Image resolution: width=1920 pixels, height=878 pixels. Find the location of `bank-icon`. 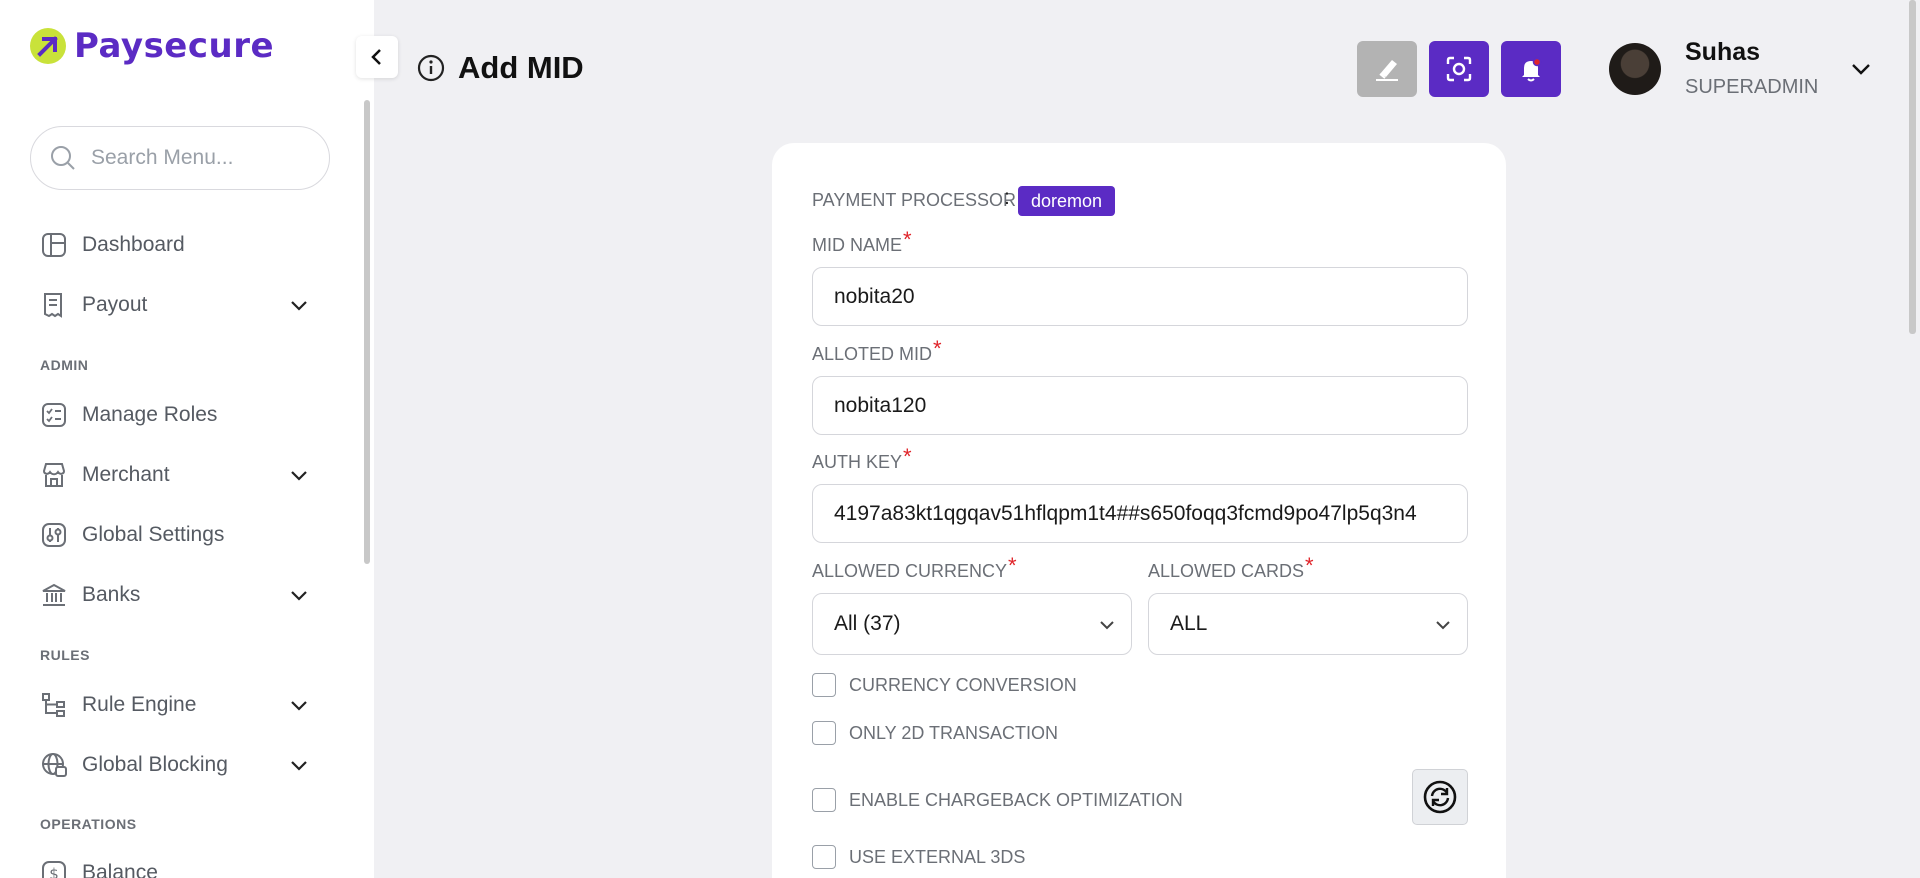

bank-icon is located at coordinates (54, 594).